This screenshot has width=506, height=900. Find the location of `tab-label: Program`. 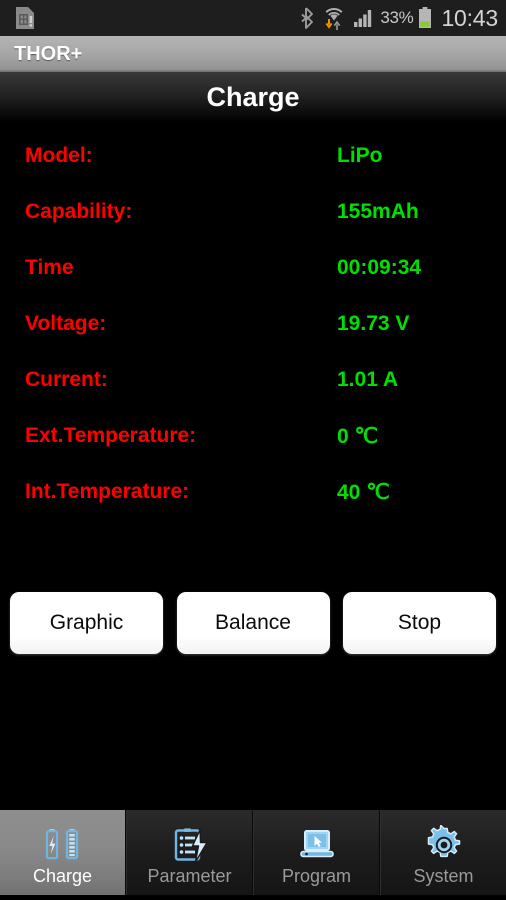

tab-label: Program is located at coordinates (316, 876).